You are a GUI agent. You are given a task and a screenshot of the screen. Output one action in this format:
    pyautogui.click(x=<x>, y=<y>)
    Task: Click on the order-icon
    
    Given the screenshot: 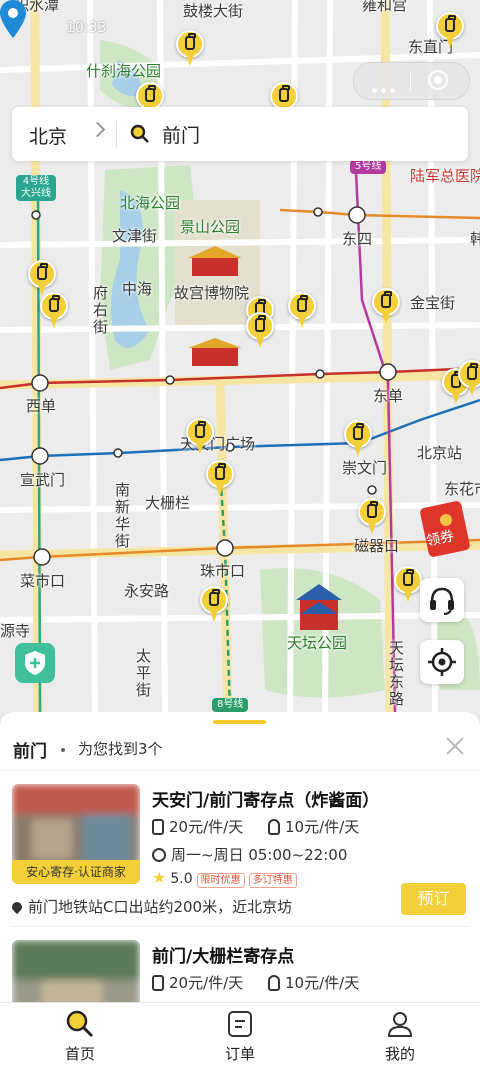 What is the action you would take?
    pyautogui.click(x=240, y=1024)
    